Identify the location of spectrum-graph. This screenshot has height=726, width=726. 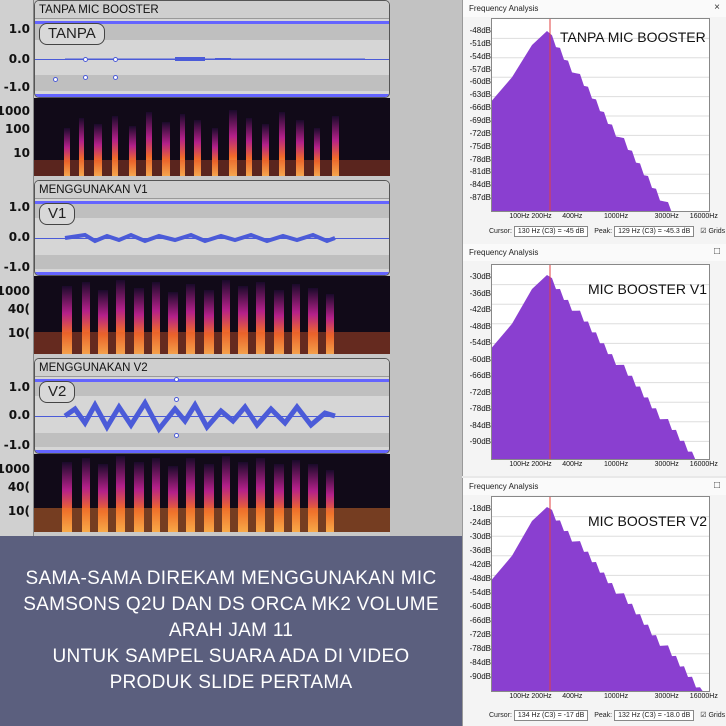
(600, 115).